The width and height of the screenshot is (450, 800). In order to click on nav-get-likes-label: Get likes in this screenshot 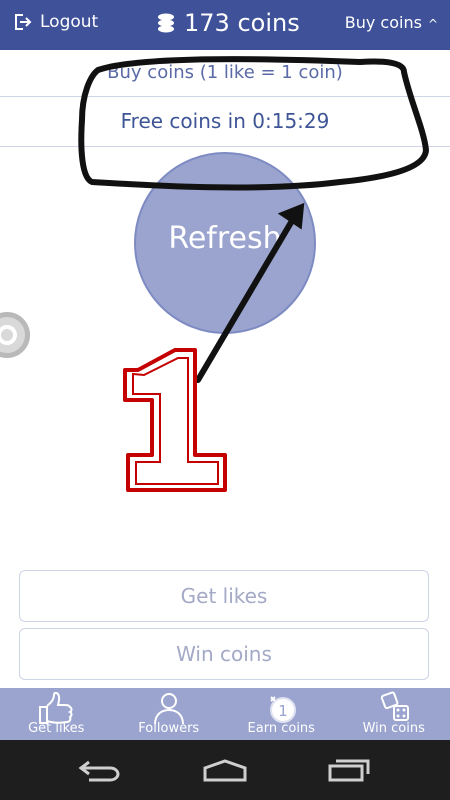, I will do `click(56, 728)`.